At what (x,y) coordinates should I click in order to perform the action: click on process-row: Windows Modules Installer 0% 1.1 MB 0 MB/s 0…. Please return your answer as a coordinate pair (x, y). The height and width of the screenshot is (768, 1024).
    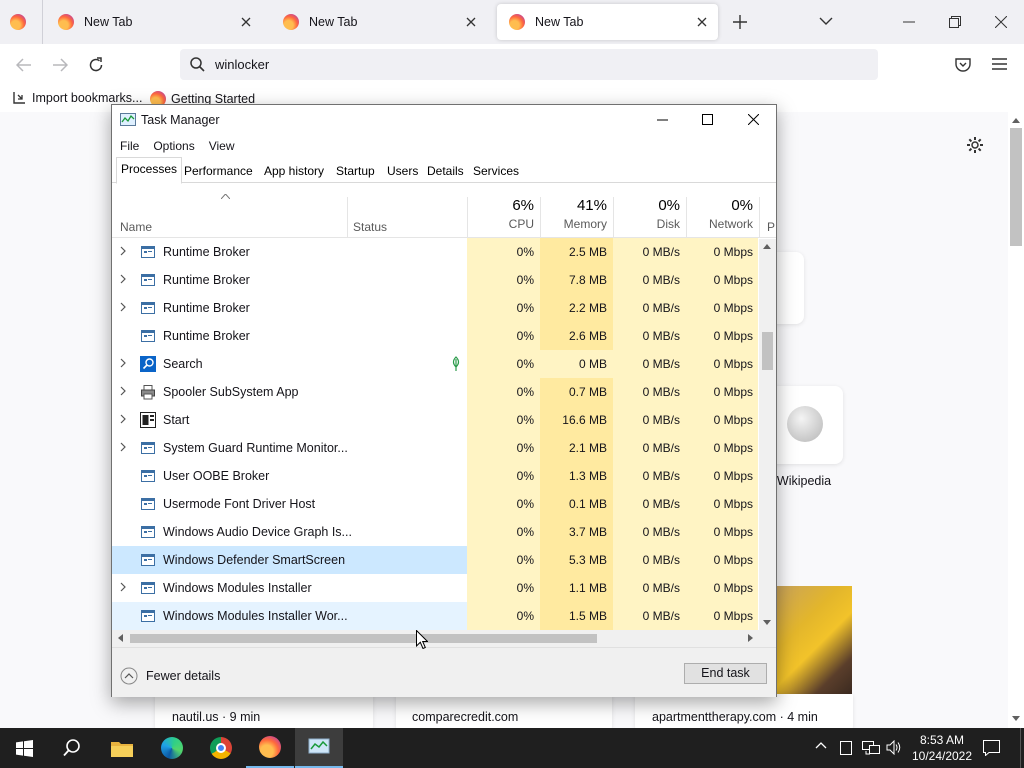
    Looking at the image, I should click on (435, 588).